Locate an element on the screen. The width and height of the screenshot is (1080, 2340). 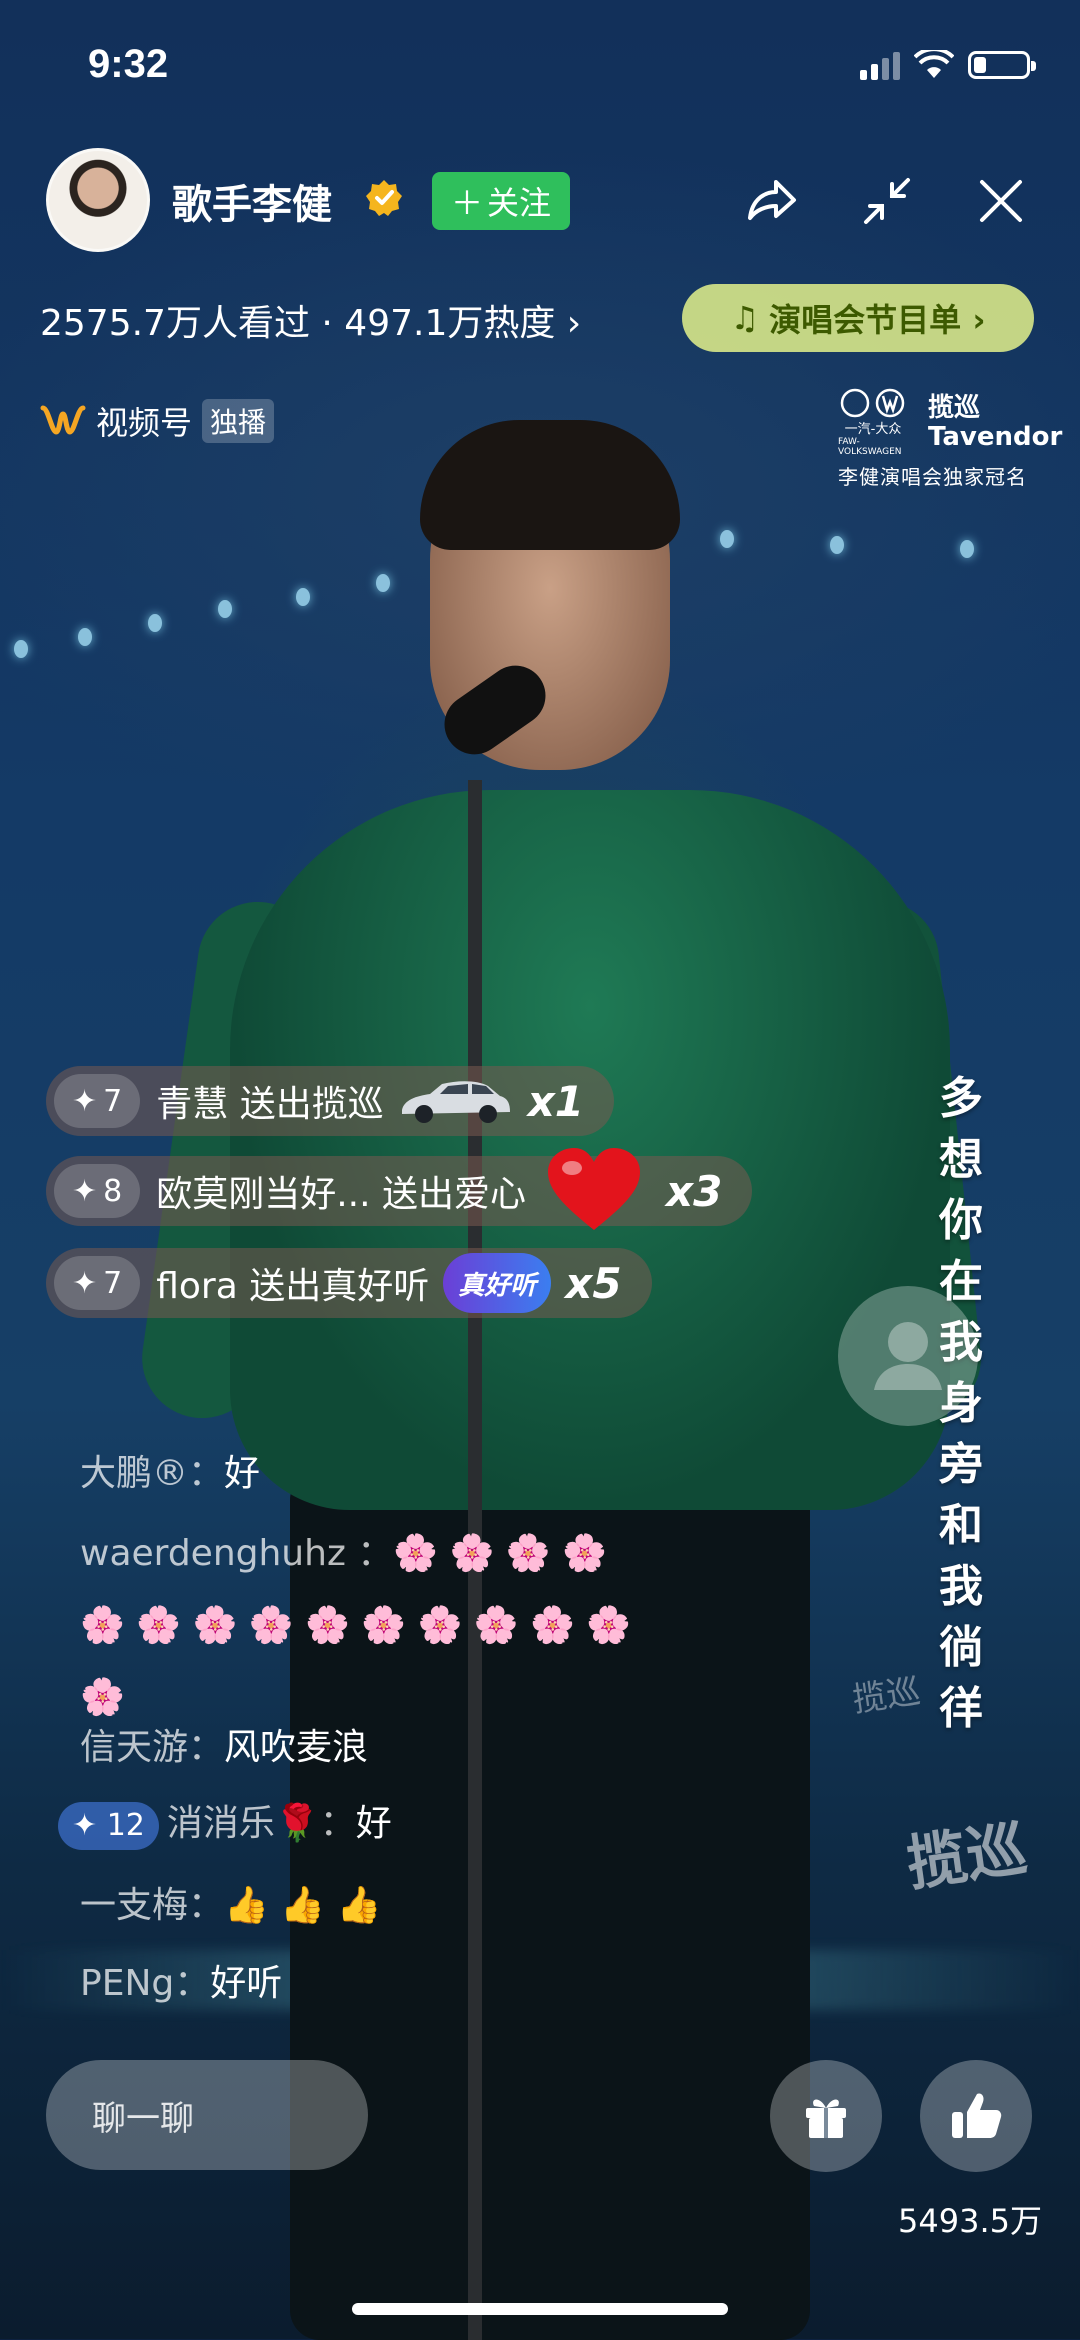
program-list-button: ♫ 演唱会节目单 › is located at coordinates (858, 318).